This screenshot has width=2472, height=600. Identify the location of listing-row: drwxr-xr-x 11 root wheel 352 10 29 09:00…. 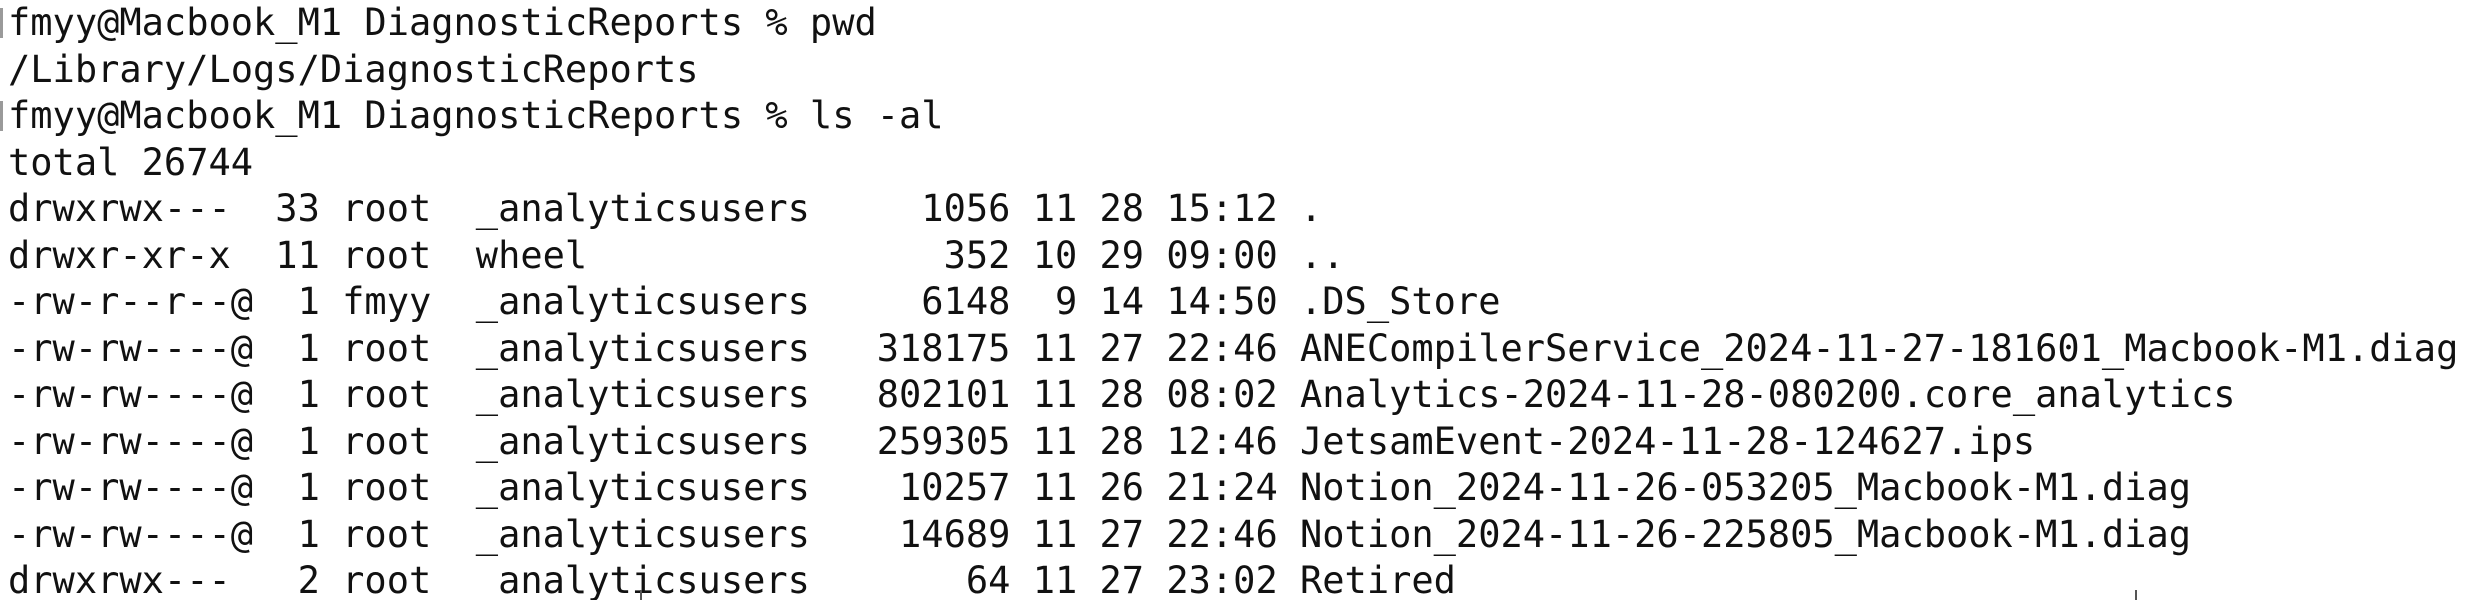
(676, 255).